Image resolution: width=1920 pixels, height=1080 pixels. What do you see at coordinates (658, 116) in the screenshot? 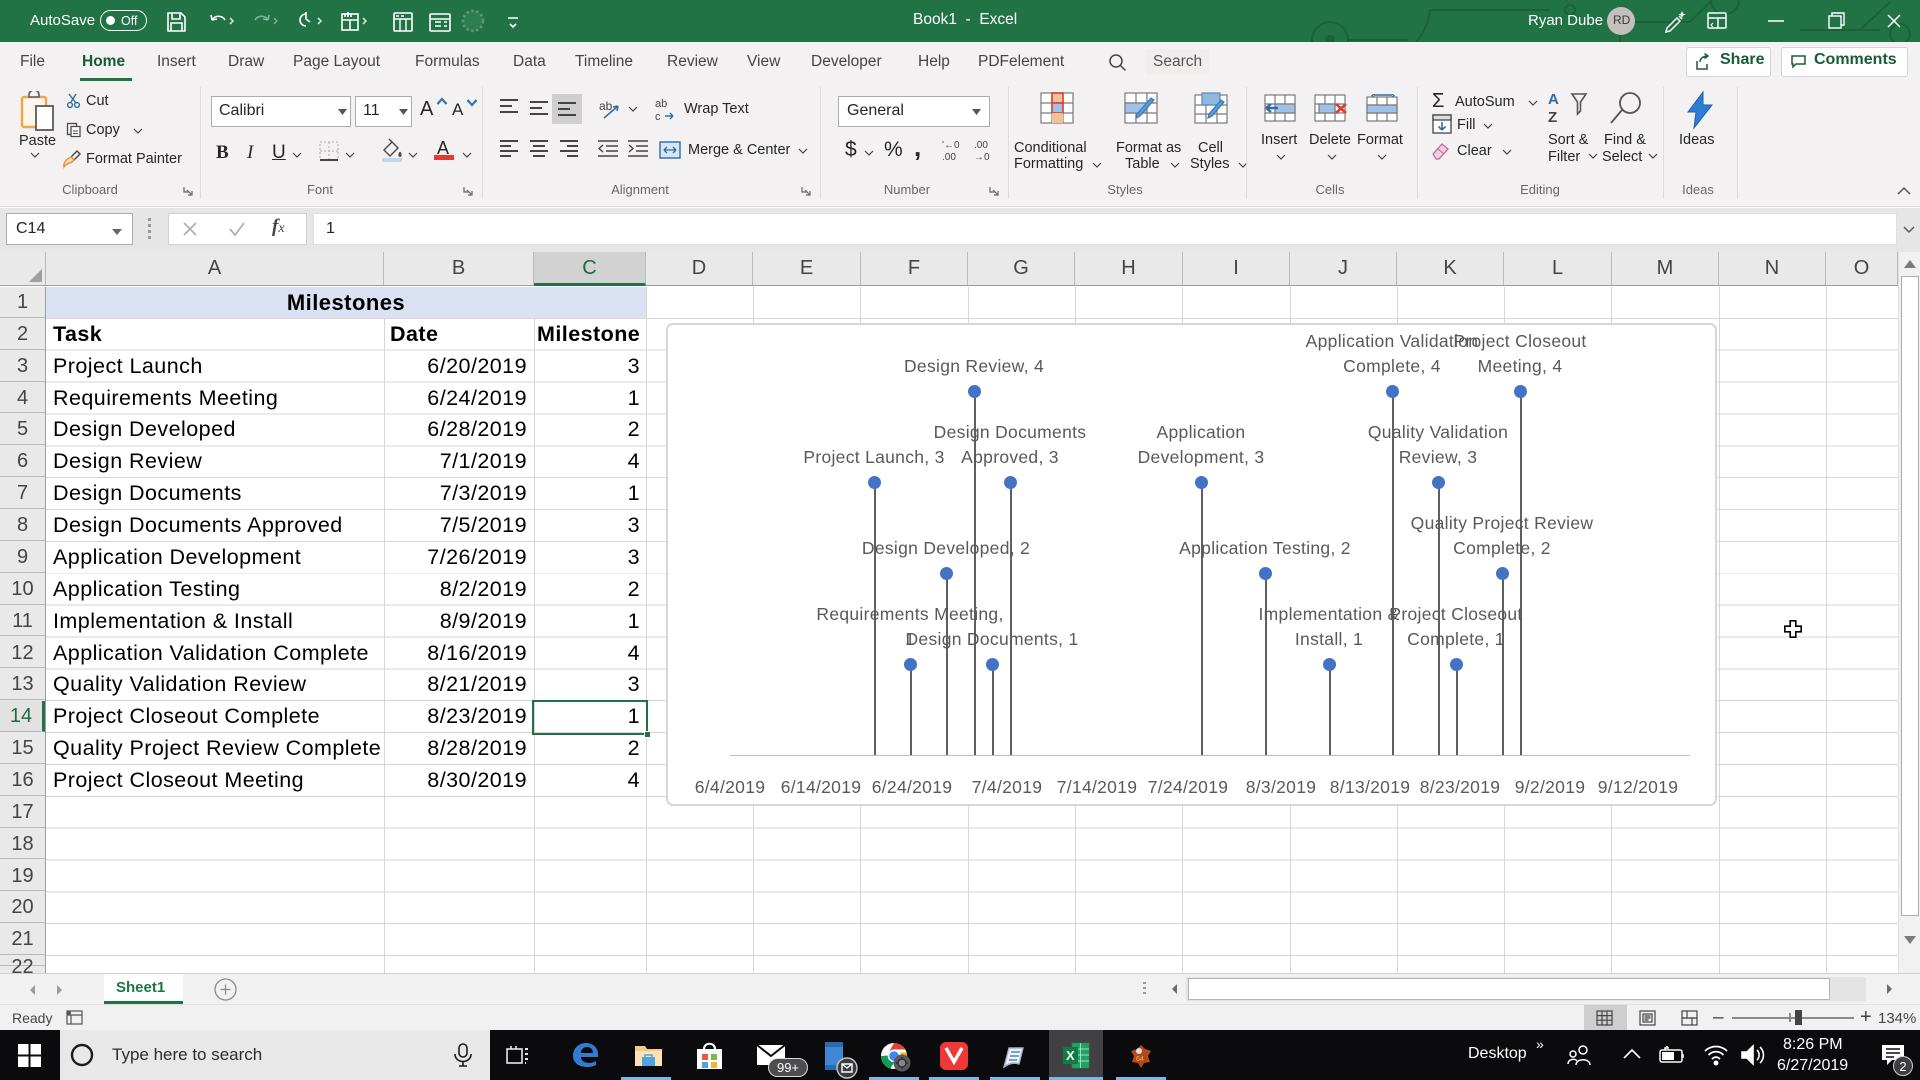
I see `svg-text: c` at bounding box center [658, 116].